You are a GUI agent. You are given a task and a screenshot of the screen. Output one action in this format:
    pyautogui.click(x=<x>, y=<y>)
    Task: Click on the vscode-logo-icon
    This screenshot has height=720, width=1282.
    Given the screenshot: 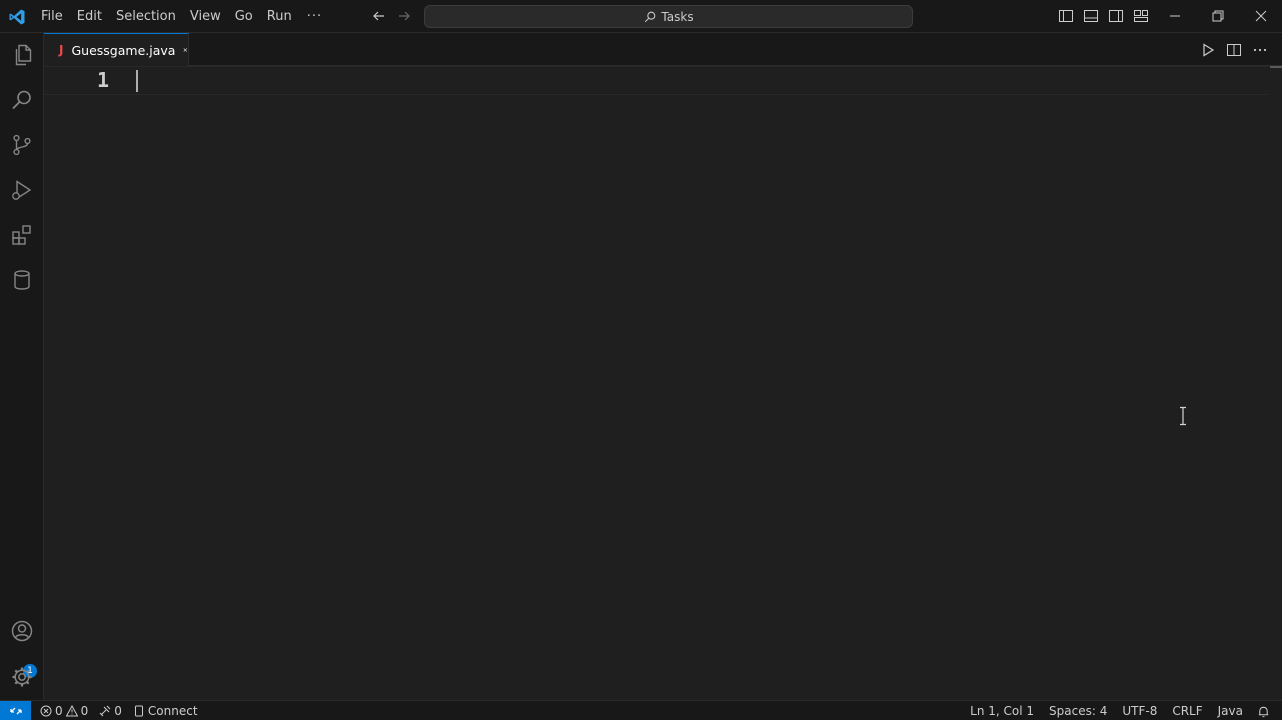 What is the action you would take?
    pyautogui.click(x=17, y=17)
    